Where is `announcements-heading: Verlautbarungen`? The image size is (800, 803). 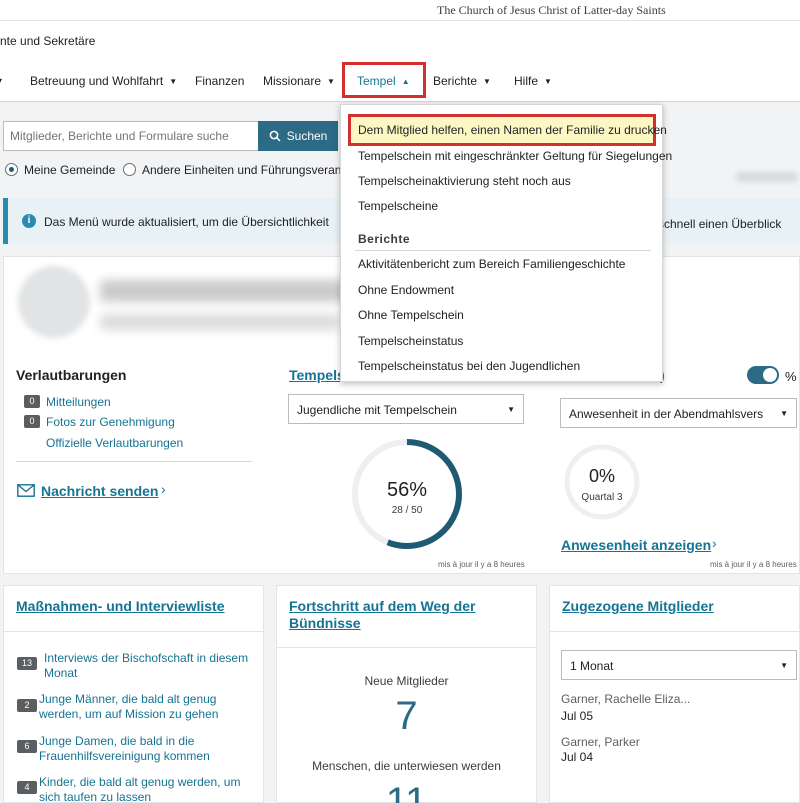
announcements-heading: Verlautbarungen is located at coordinates (71, 375).